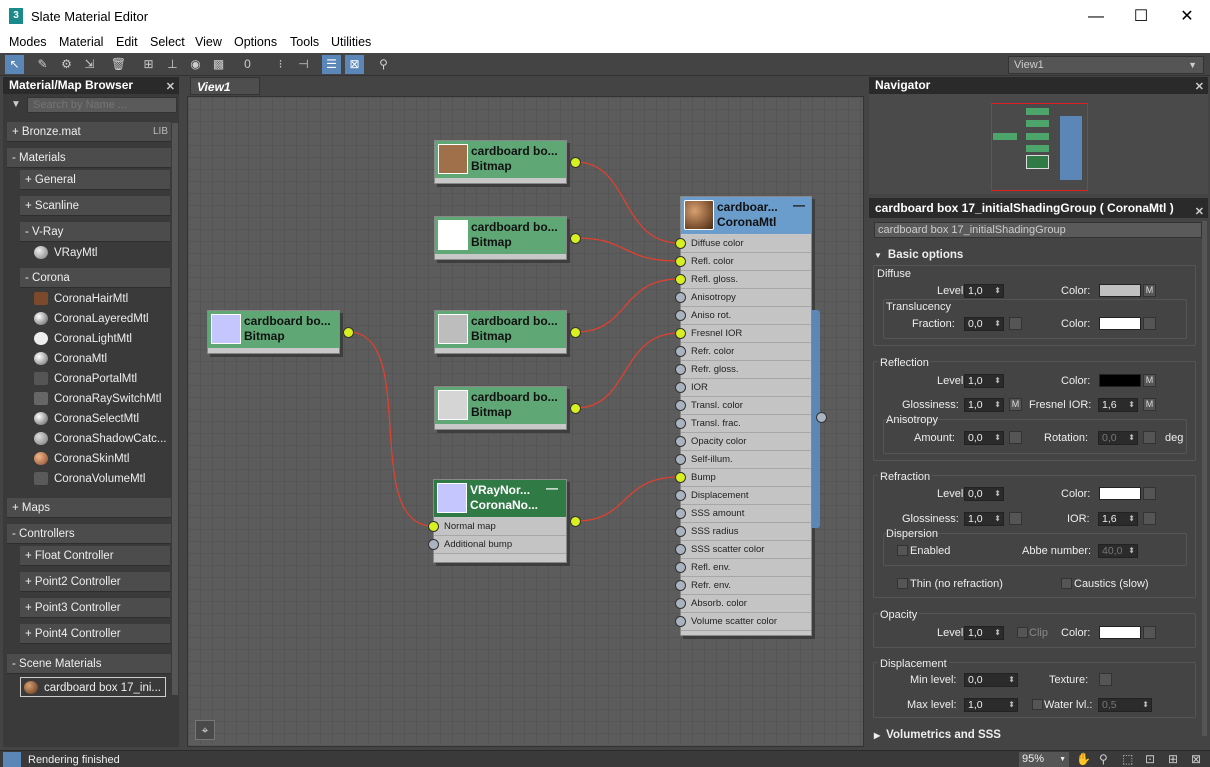 The height and width of the screenshot is (767, 1210). I want to click on ior-spinner: 1,6, so click(1118, 519).